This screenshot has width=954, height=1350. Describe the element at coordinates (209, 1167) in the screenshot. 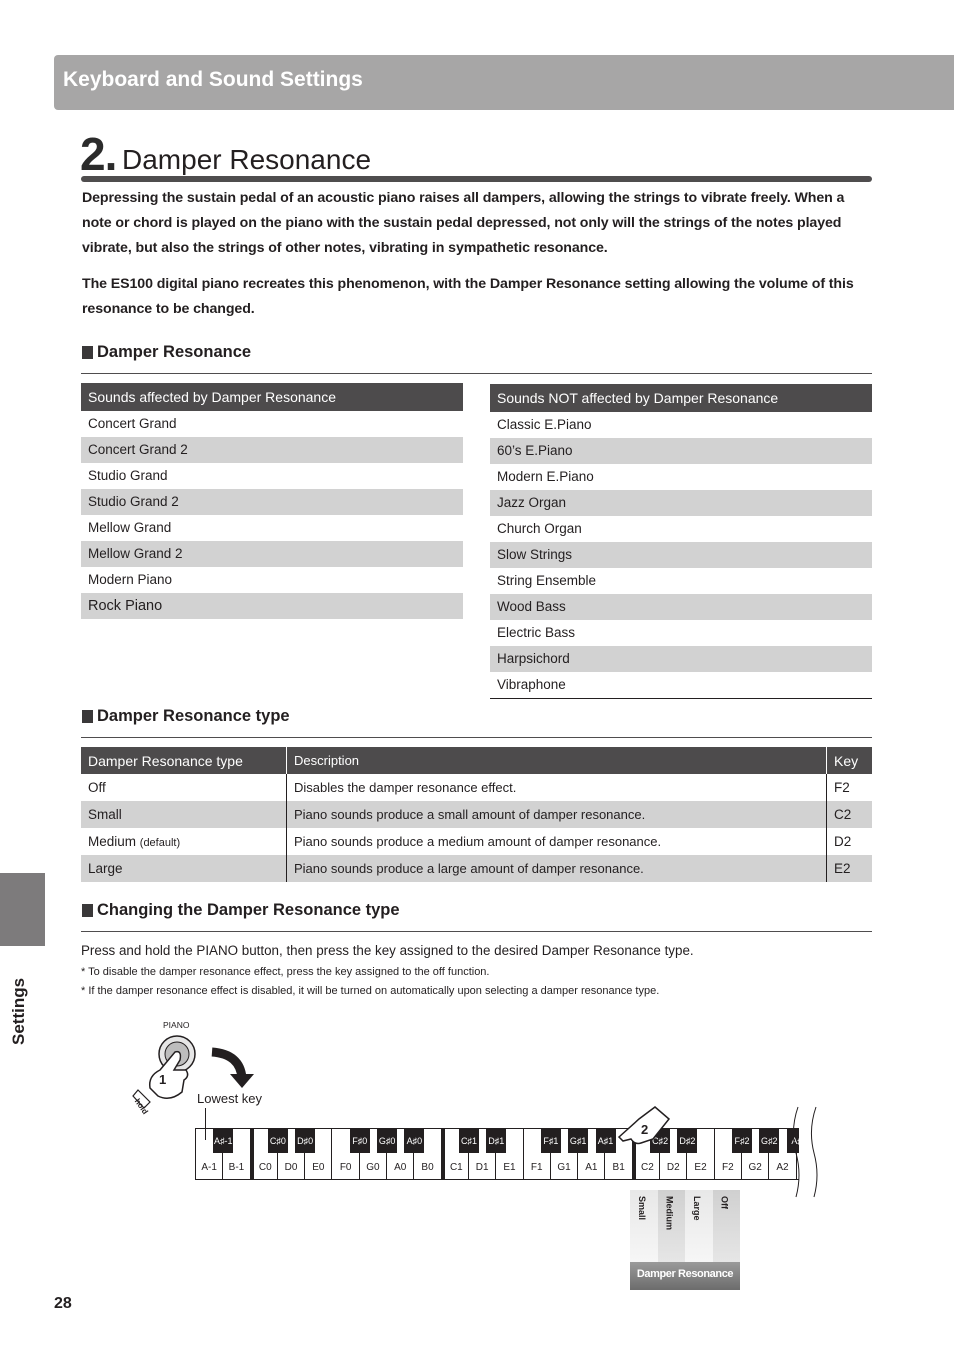

I see `white-key-label: A-1` at that location.